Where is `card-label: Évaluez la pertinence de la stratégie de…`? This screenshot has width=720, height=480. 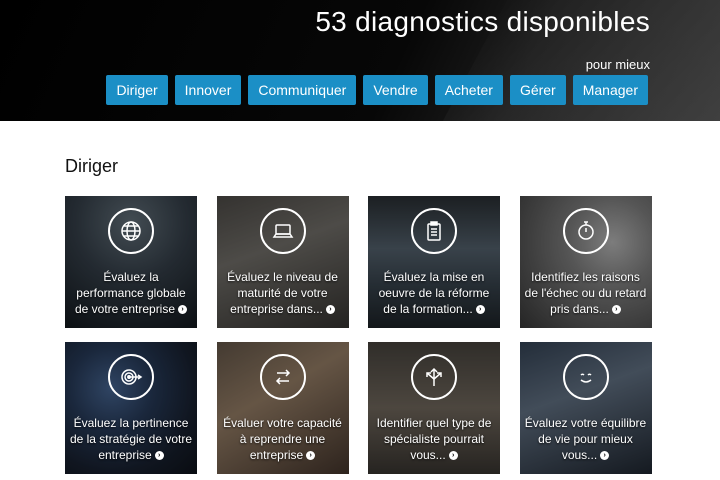
card-label: Évaluez la pertinence de la stratégie de… is located at coordinates (131, 439).